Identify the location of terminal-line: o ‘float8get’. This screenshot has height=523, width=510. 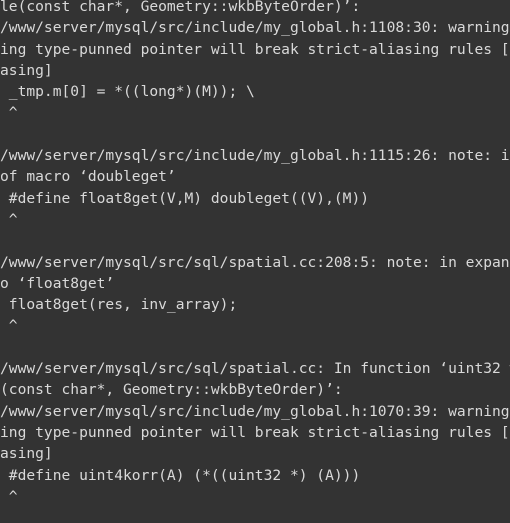
(57, 283).